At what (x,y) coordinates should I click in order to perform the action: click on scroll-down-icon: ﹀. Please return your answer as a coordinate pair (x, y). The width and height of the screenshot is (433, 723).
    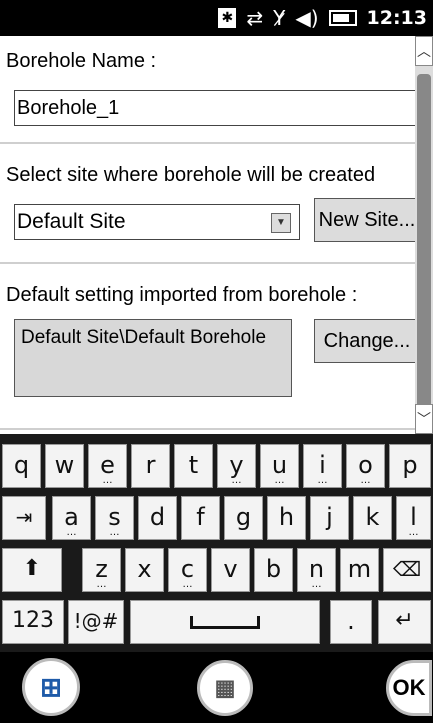
    Looking at the image, I should click on (424, 419).